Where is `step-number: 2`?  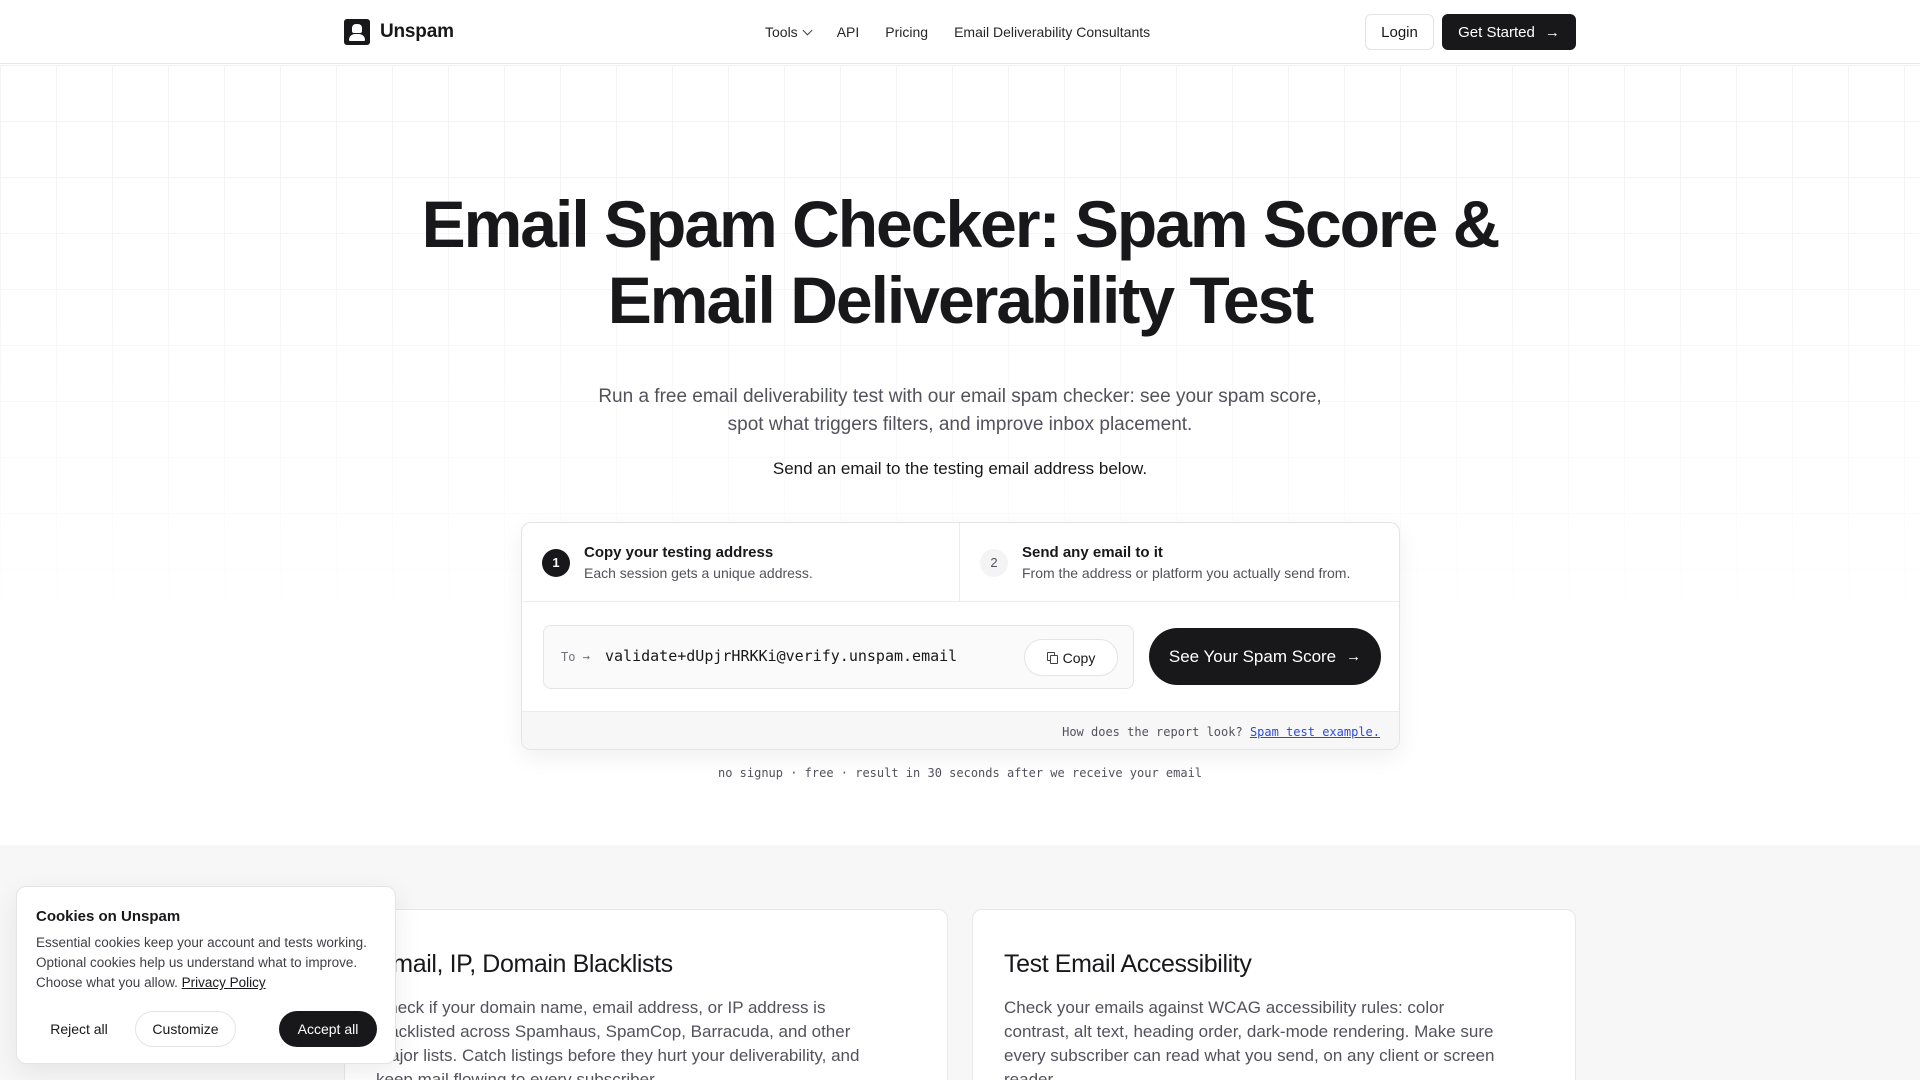 step-number: 2 is located at coordinates (994, 562).